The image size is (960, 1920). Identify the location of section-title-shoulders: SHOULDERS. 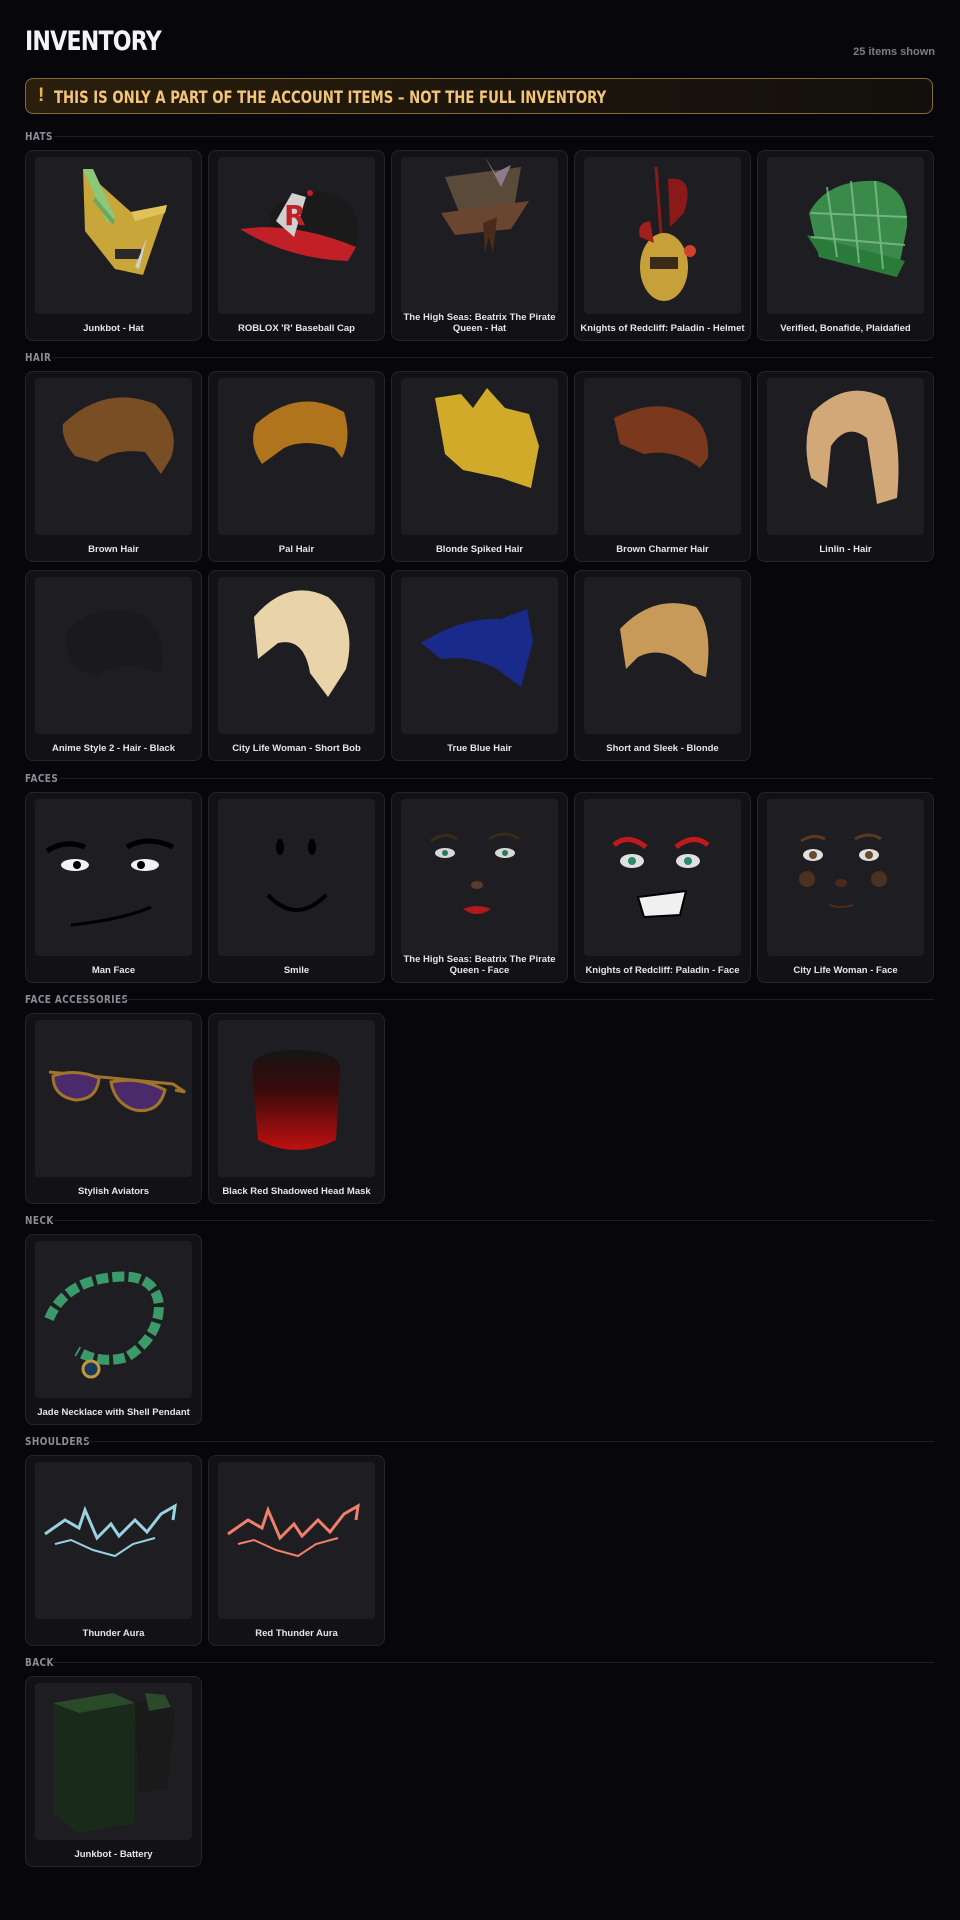
(58, 1442).